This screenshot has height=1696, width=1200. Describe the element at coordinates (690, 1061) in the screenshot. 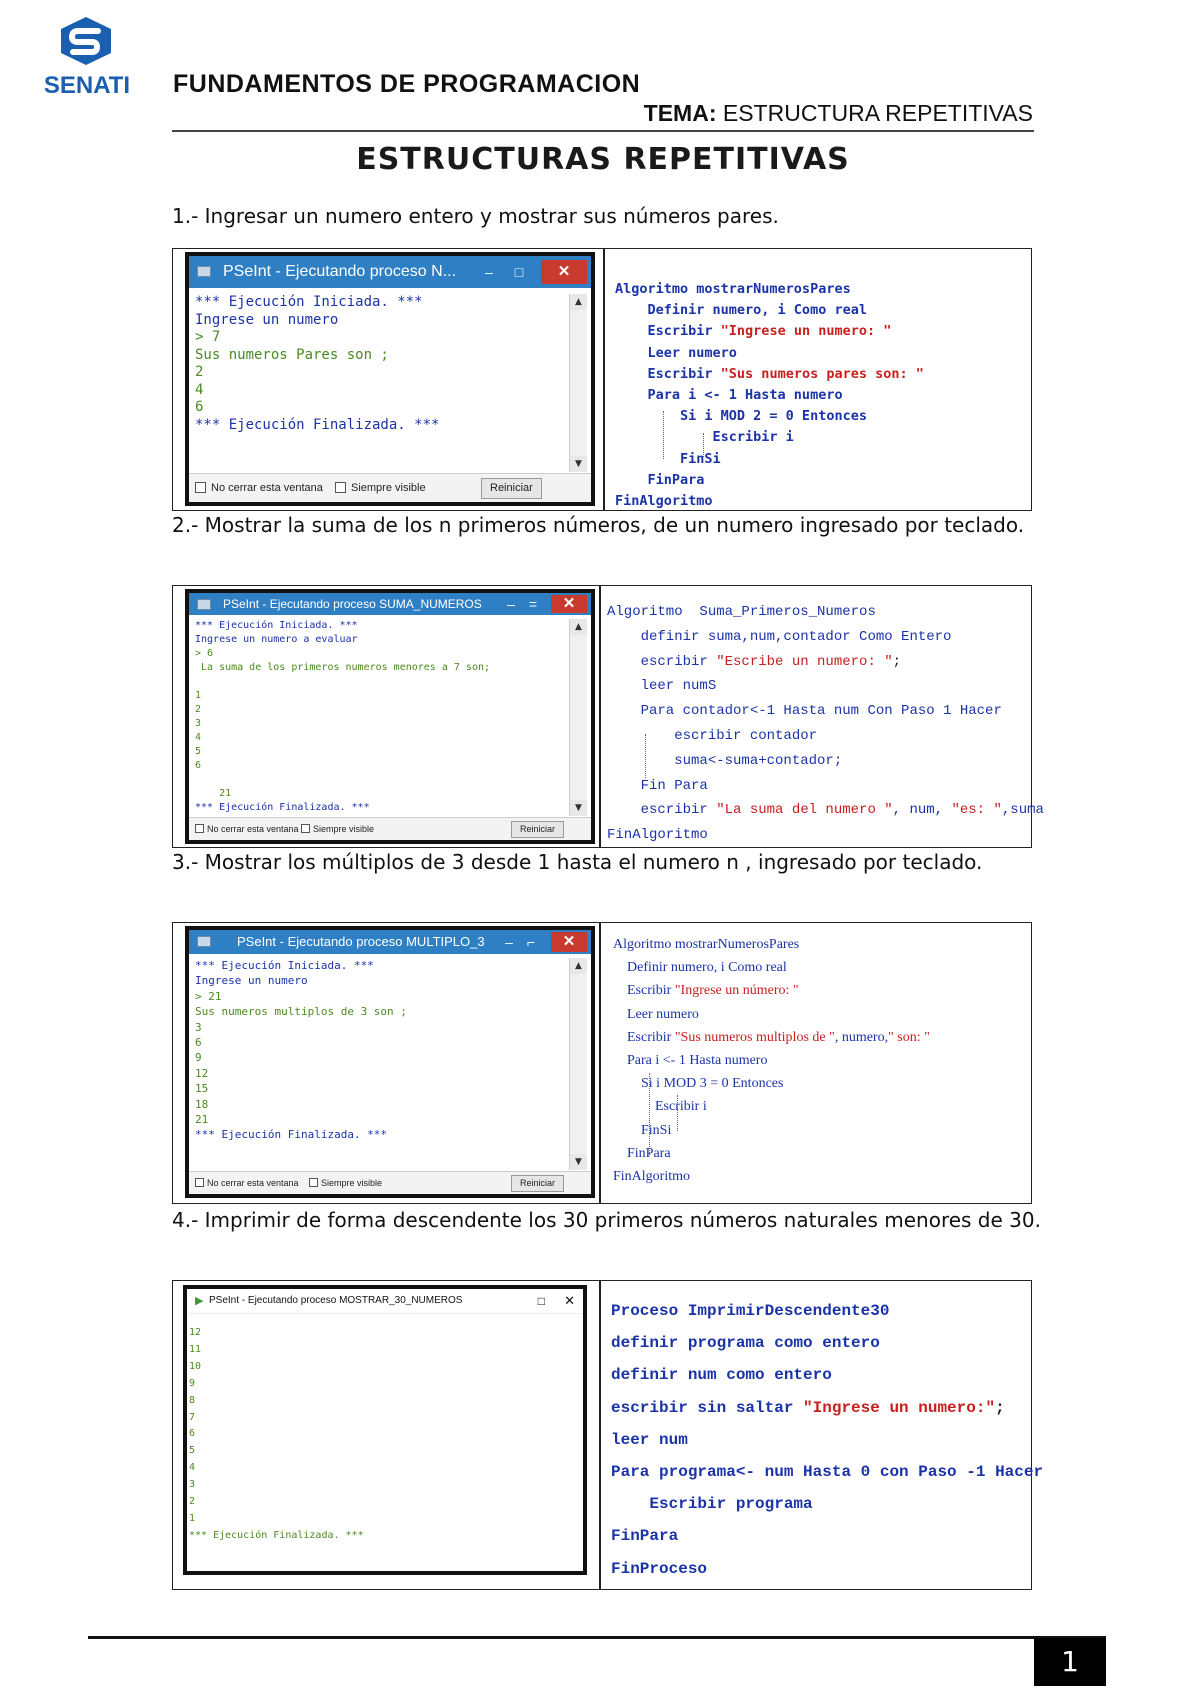

I see `code-line: Para i <- 1 Hasta numero` at that location.